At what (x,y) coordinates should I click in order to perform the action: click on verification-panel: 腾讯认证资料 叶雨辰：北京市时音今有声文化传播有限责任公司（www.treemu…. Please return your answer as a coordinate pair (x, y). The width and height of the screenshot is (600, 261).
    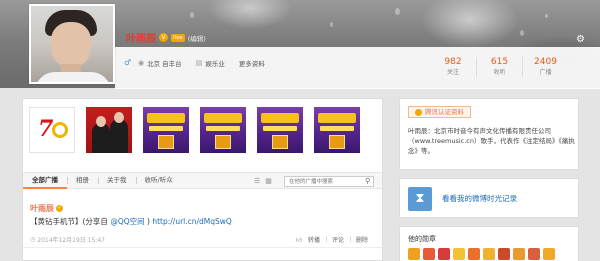
    Looking at the image, I should click on (489, 134).